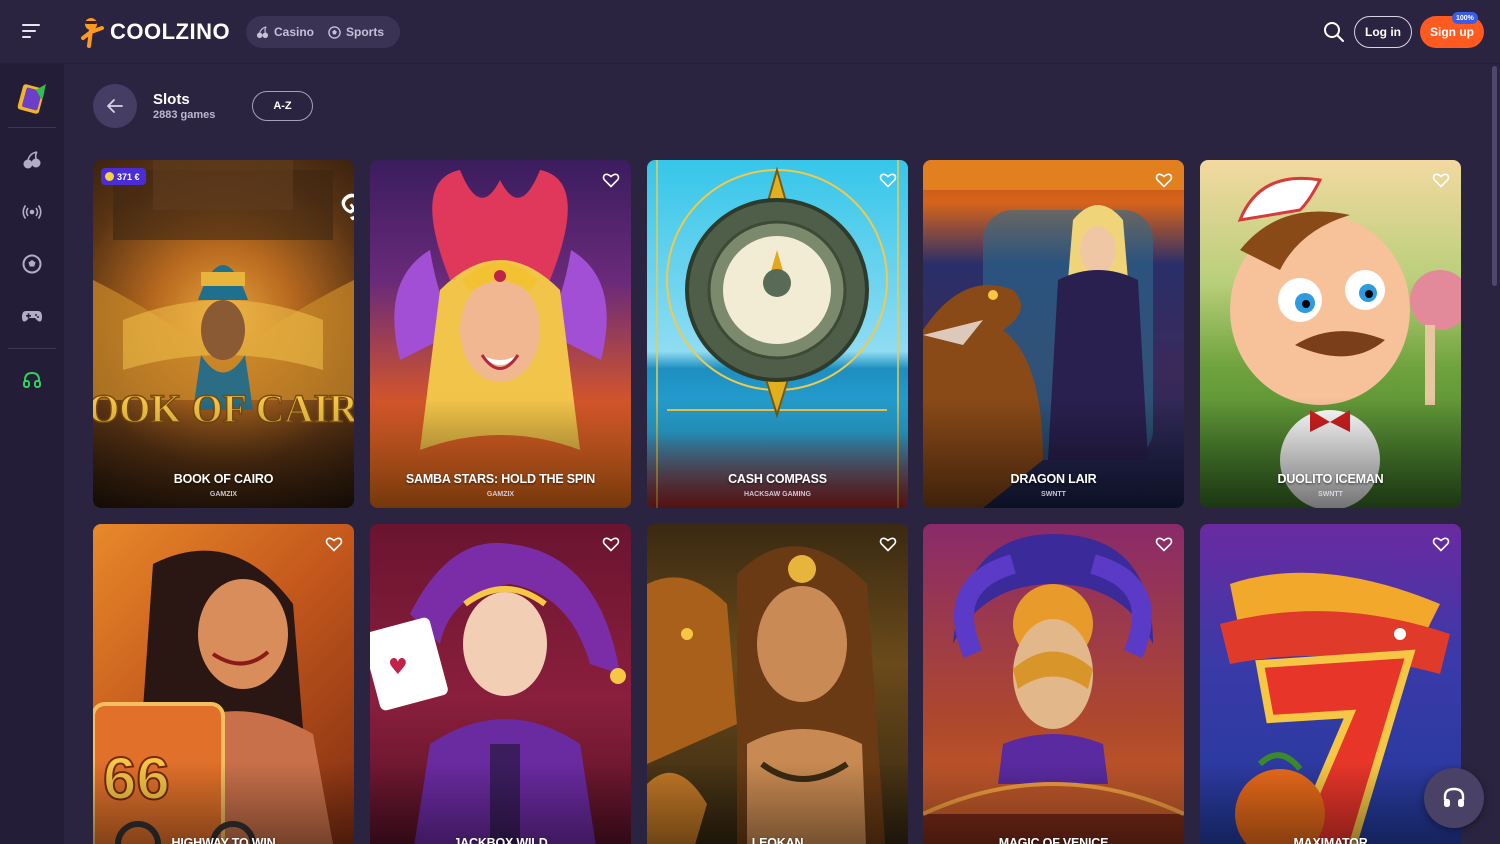 This screenshot has height=844, width=1500. What do you see at coordinates (1465, 18) in the screenshot?
I see `signup-bonus-badge: 100%` at bounding box center [1465, 18].